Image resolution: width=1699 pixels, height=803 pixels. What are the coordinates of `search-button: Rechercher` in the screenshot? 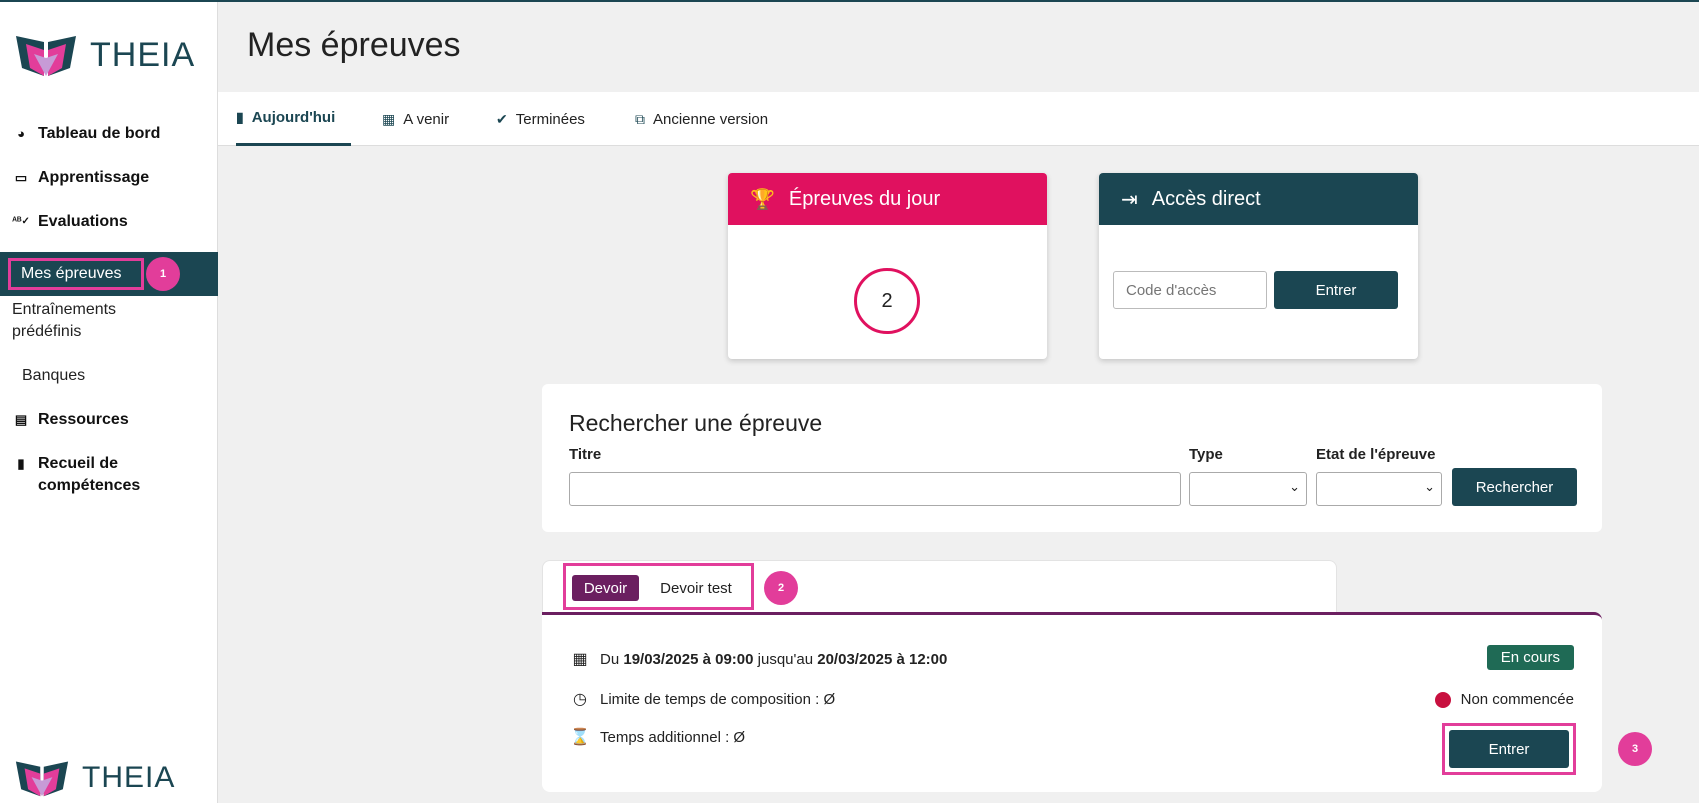 It's located at (1514, 487).